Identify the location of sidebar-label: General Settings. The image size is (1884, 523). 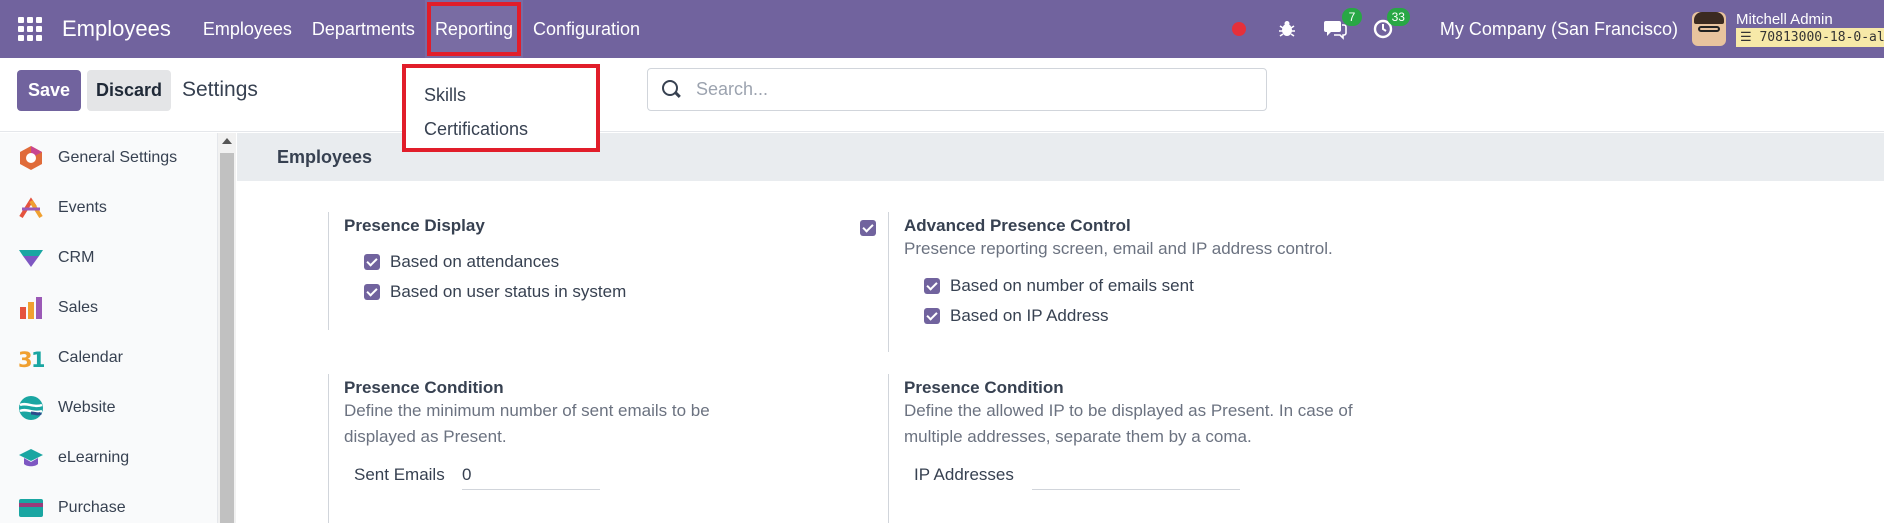
(118, 157).